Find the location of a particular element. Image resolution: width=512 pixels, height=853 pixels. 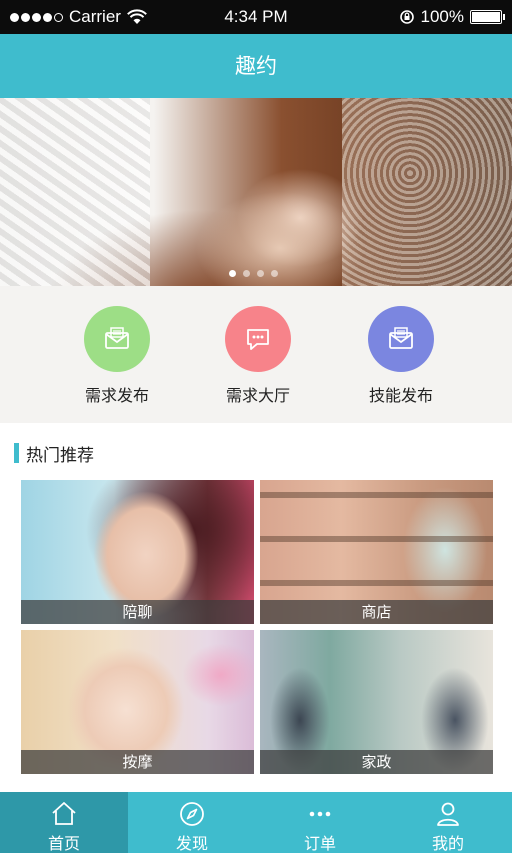

action-post-demand: 需求发布 is located at coordinates (117, 356).